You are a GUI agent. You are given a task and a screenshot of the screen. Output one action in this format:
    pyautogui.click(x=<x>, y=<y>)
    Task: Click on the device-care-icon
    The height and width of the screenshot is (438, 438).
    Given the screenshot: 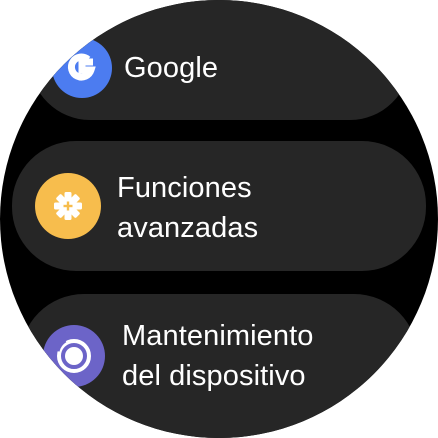 What is the action you would take?
    pyautogui.click(x=74, y=356)
    